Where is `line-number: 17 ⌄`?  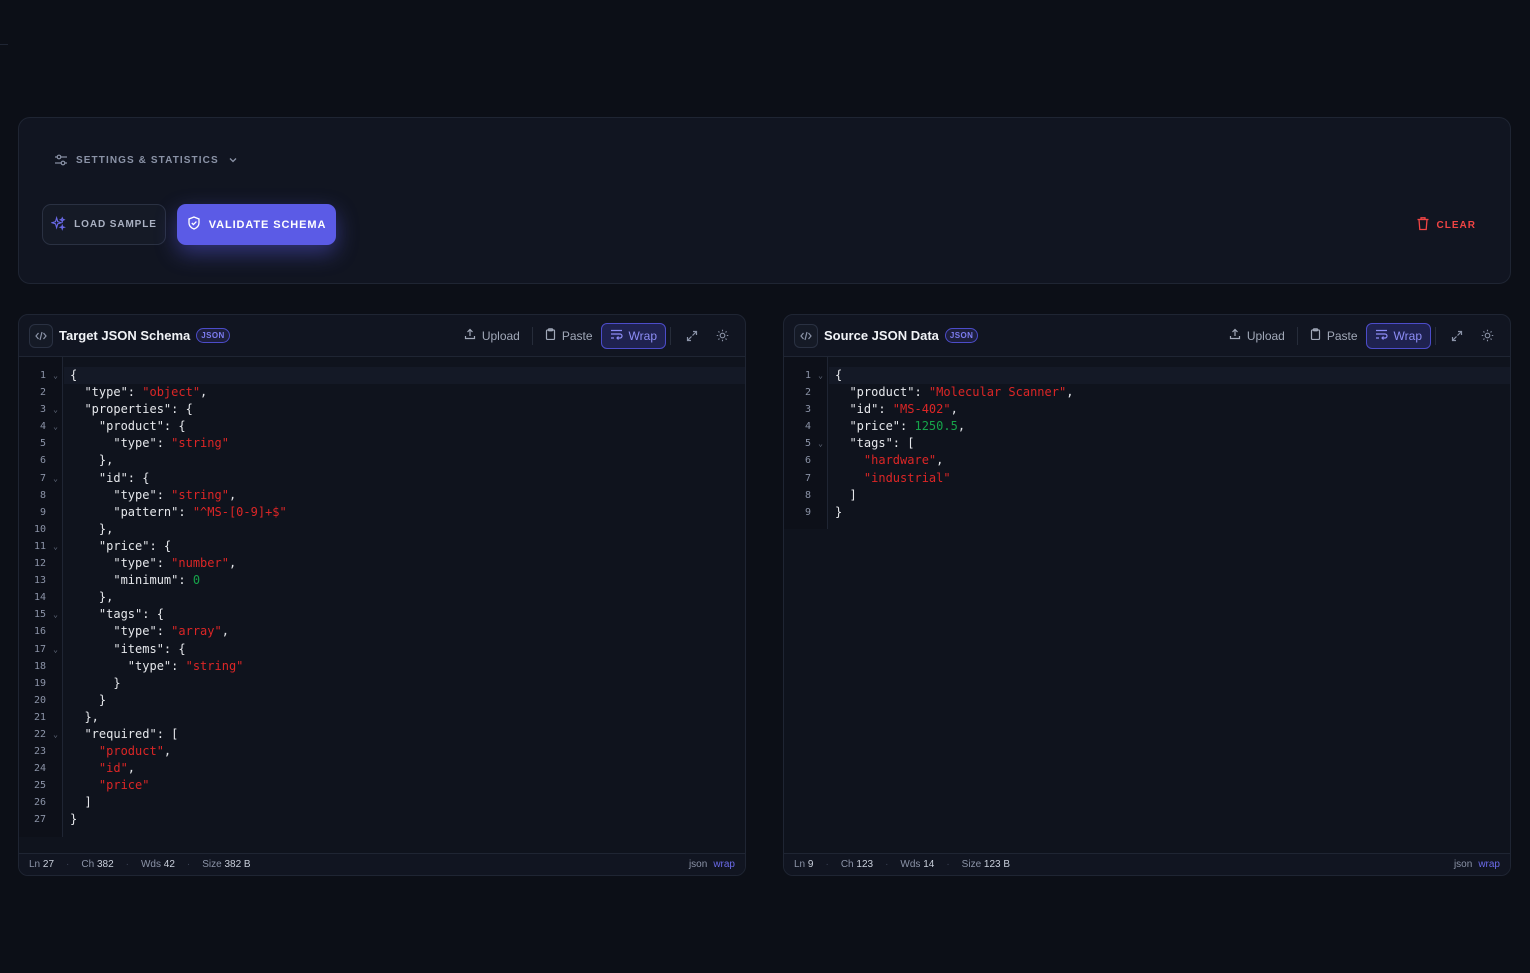
line-number: 17 ⌄ is located at coordinates (40, 649).